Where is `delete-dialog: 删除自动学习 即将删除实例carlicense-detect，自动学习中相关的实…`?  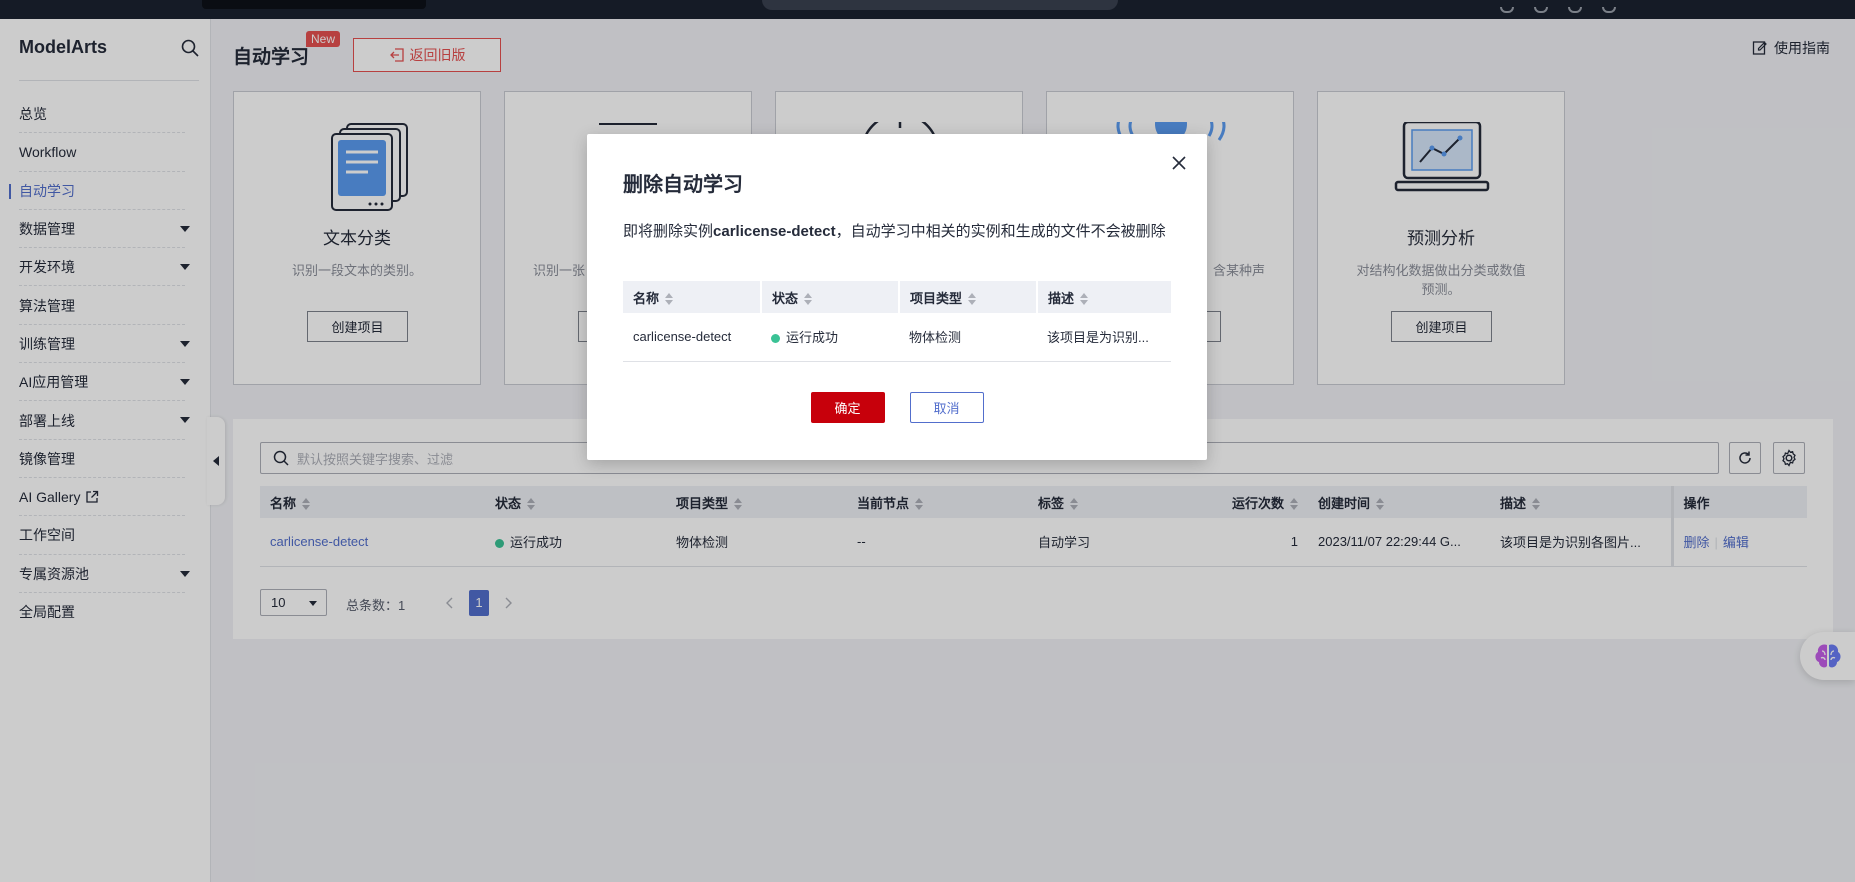
delete-dialog: 删除自动学习 即将删除实例carlicense-detect，自动学习中相关的实… is located at coordinates (897, 297).